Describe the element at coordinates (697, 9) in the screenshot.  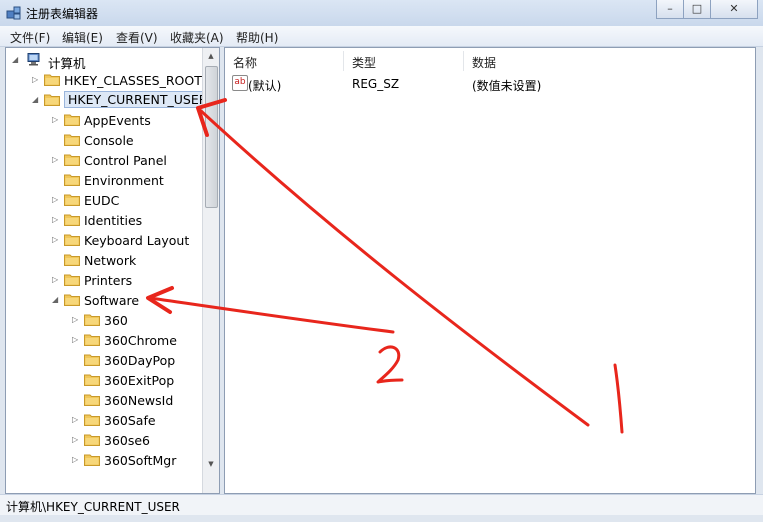
I see `maximize-button: □` at that location.